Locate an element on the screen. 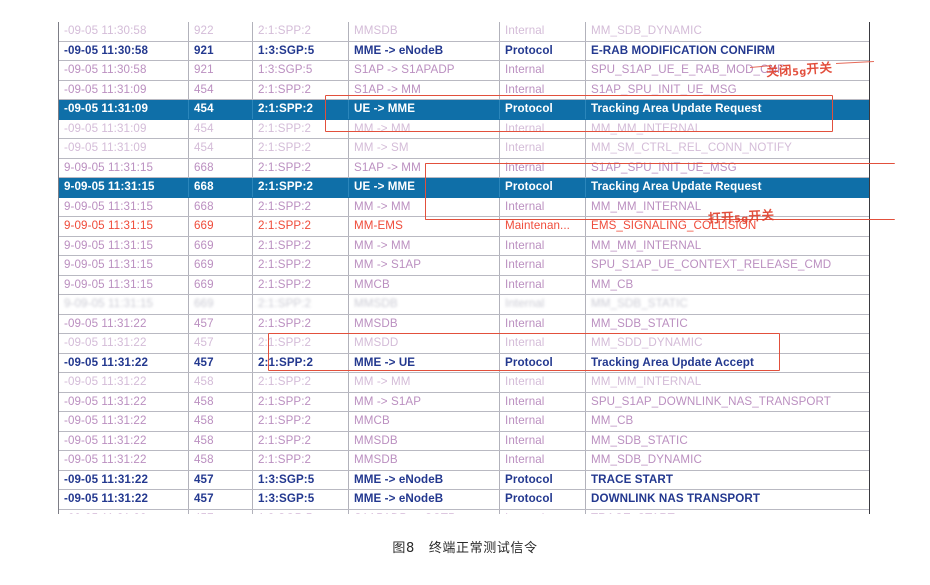  cell-node: S1APADP -> SCTP is located at coordinates (424, 511).